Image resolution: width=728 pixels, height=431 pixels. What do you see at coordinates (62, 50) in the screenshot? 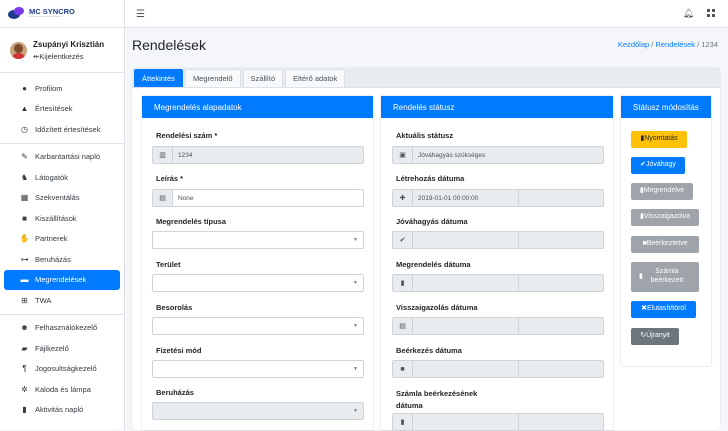
I see `user-panel: Zsupányi Krisztián ⇷Kijelentkezés` at bounding box center [62, 50].